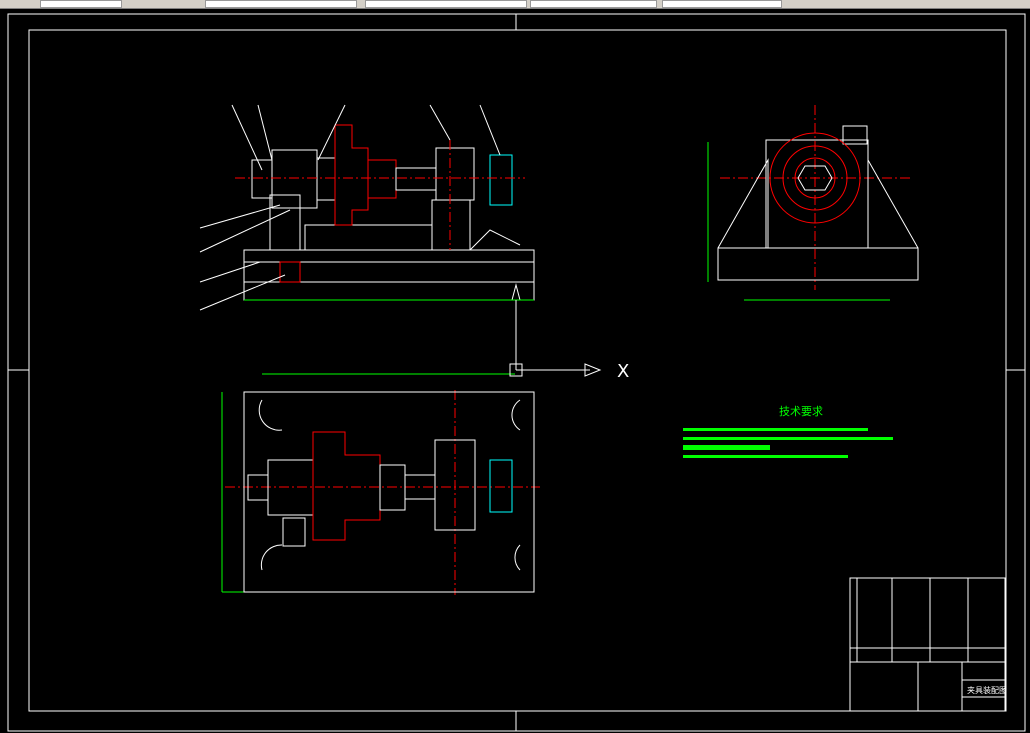 The image size is (1030, 733). What do you see at coordinates (788, 431) in the screenshot?
I see `technical-requirements: 技术要求` at bounding box center [788, 431].